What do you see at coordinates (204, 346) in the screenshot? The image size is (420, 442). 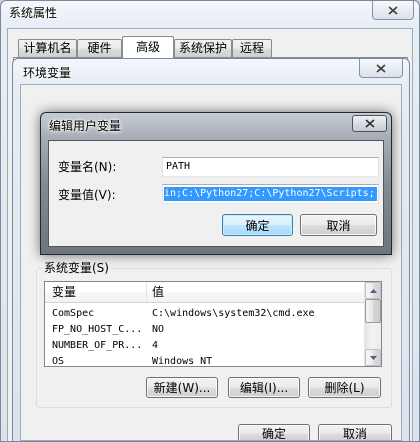 I see `table-row: NUMBER_OF_PR... 4` at bounding box center [204, 346].